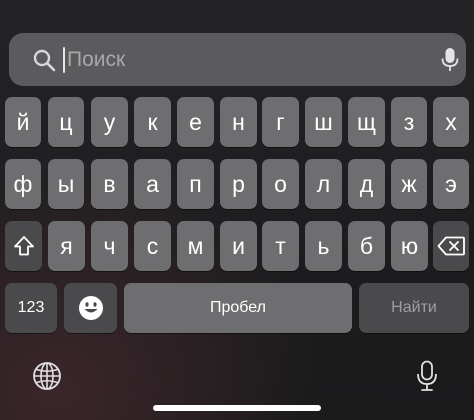 Image resolution: width=474 pixels, height=420 pixels. I want to click on key-letter: й, so click(23, 122).